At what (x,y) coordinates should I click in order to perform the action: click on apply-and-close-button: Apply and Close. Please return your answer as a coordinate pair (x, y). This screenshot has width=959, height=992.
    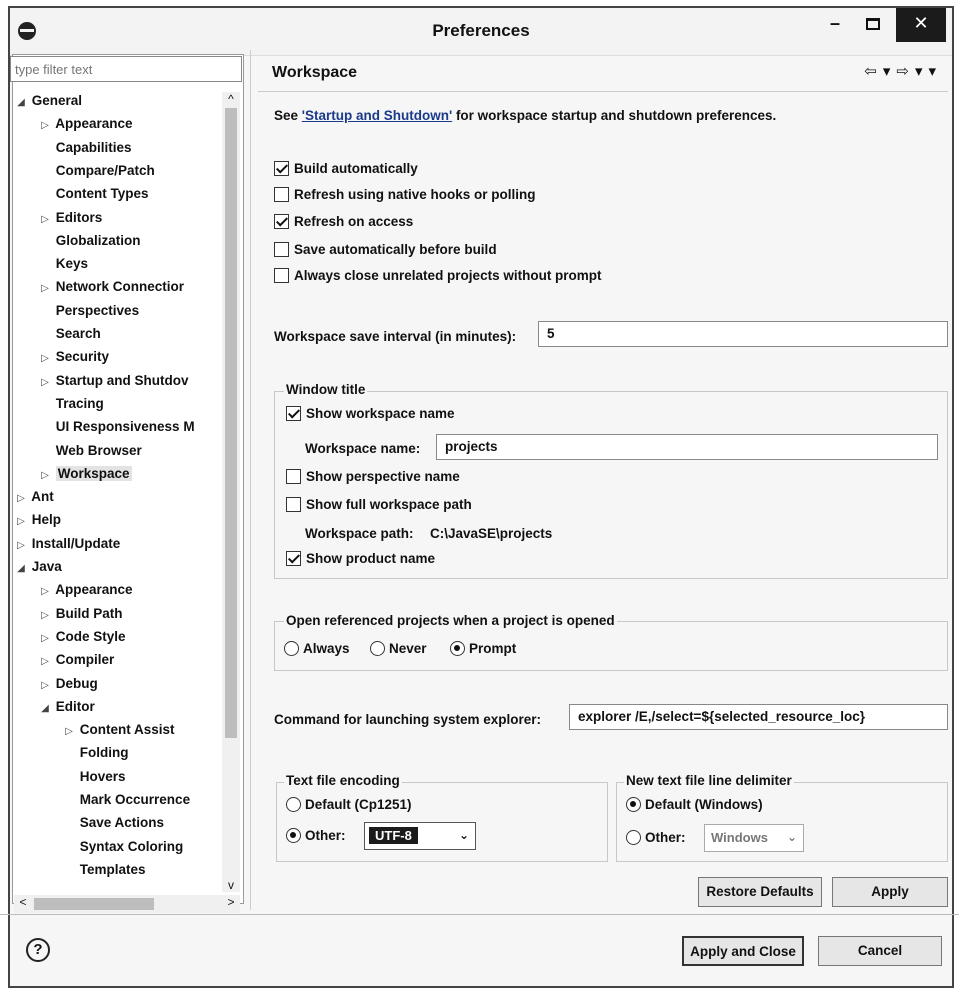
    Looking at the image, I should click on (743, 951).